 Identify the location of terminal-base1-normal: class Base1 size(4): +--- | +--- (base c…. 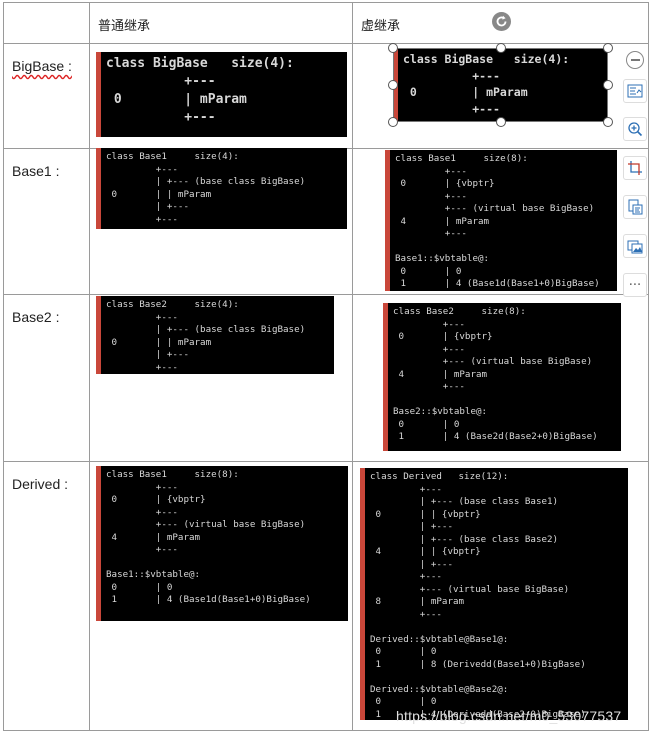
(221, 188).